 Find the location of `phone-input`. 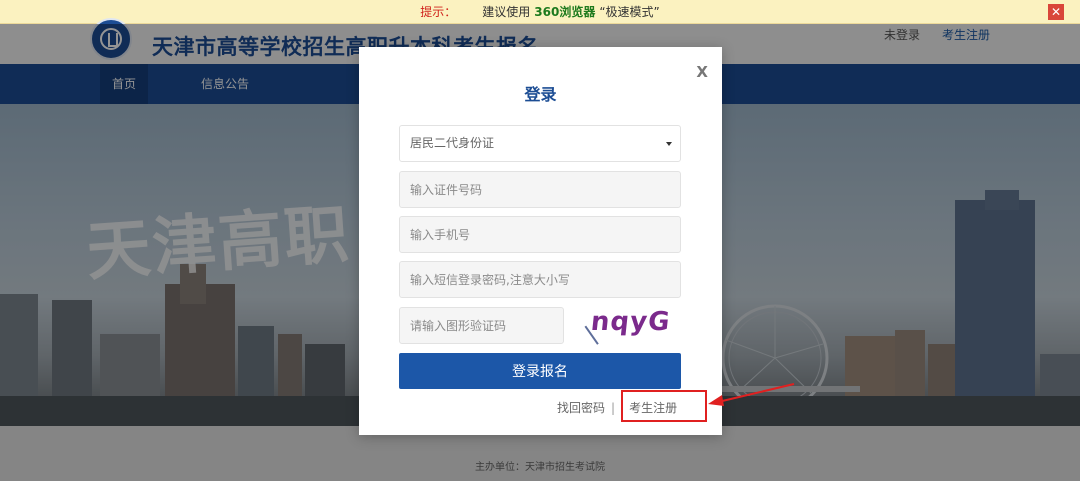

phone-input is located at coordinates (540, 234).